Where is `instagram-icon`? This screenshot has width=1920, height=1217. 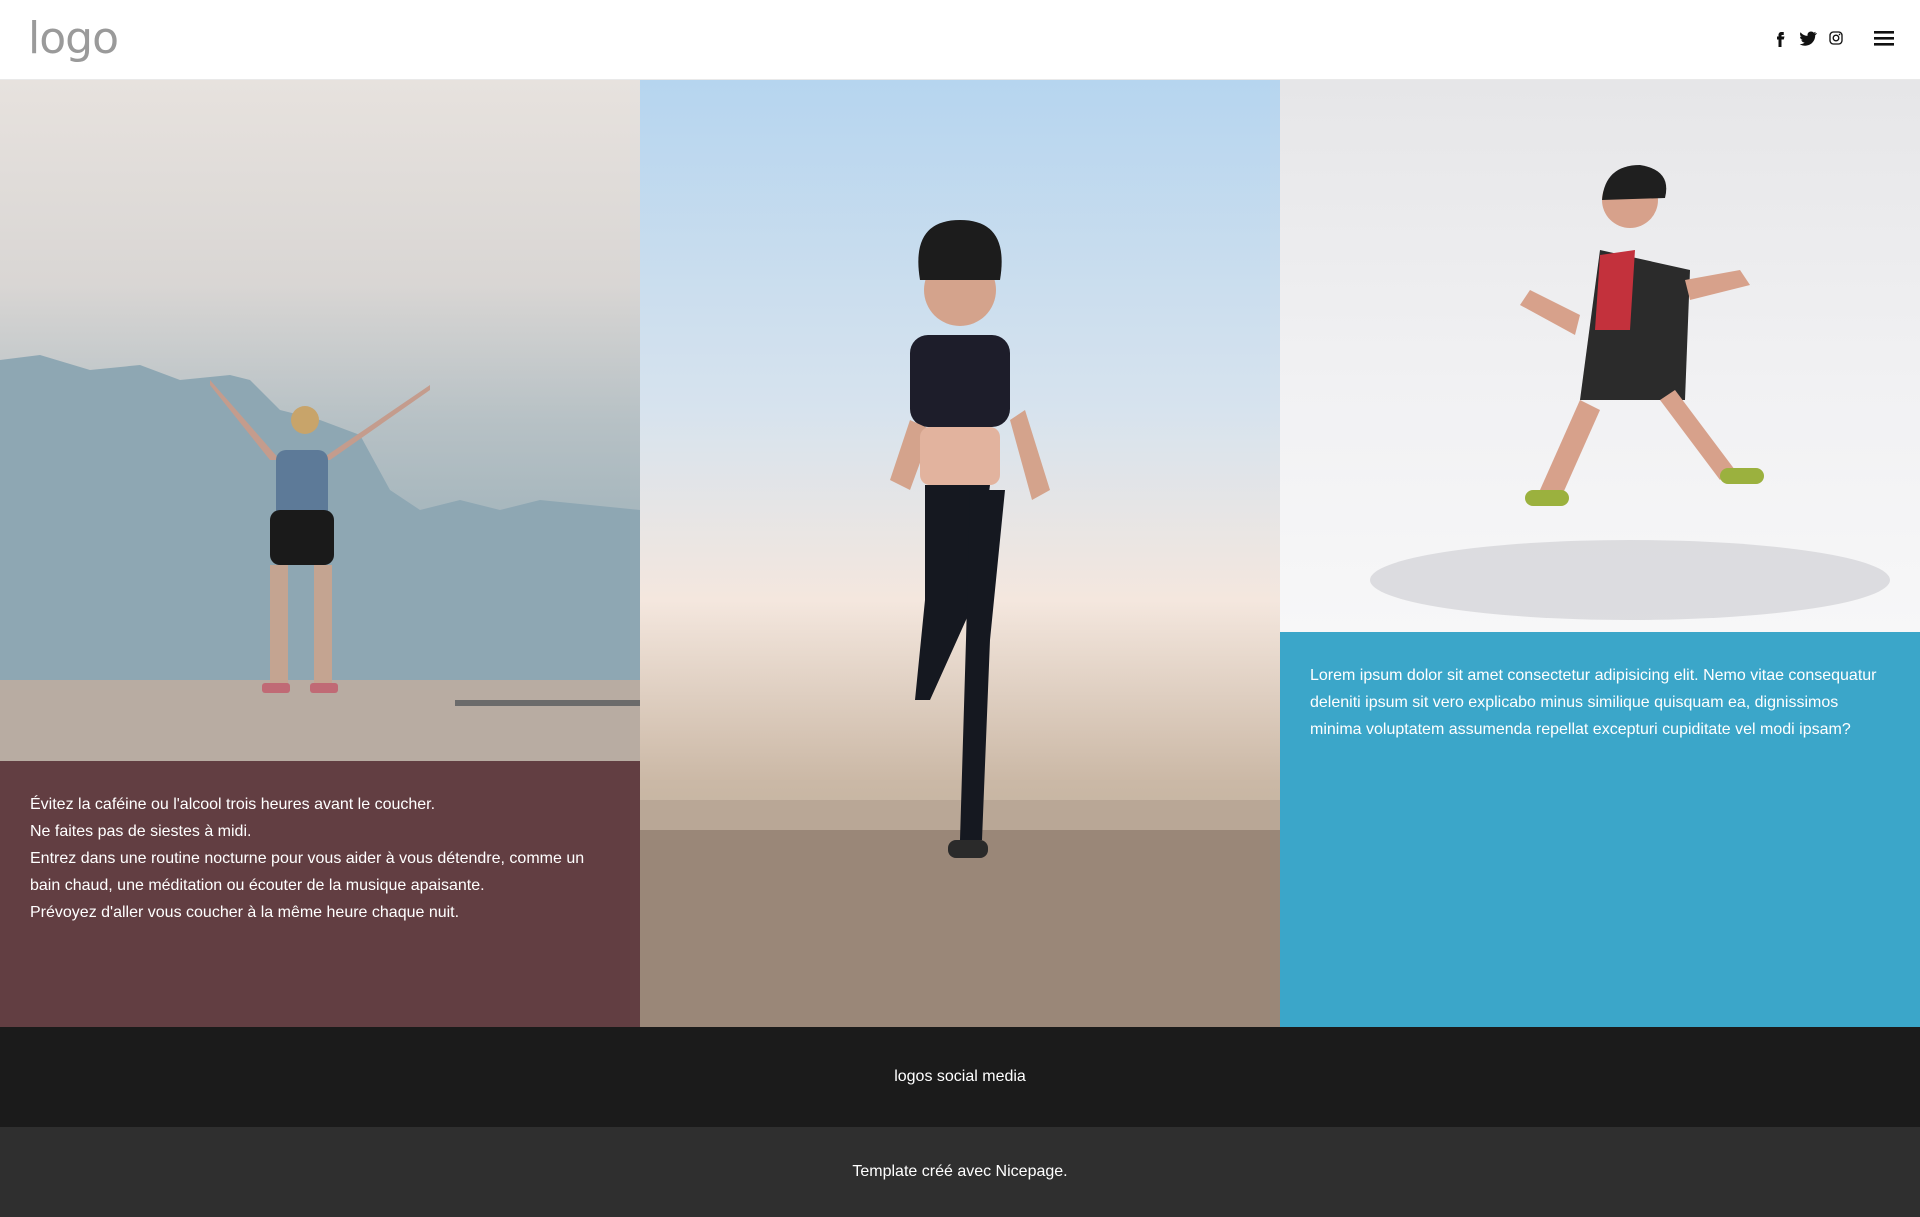 instagram-icon is located at coordinates (1836, 38).